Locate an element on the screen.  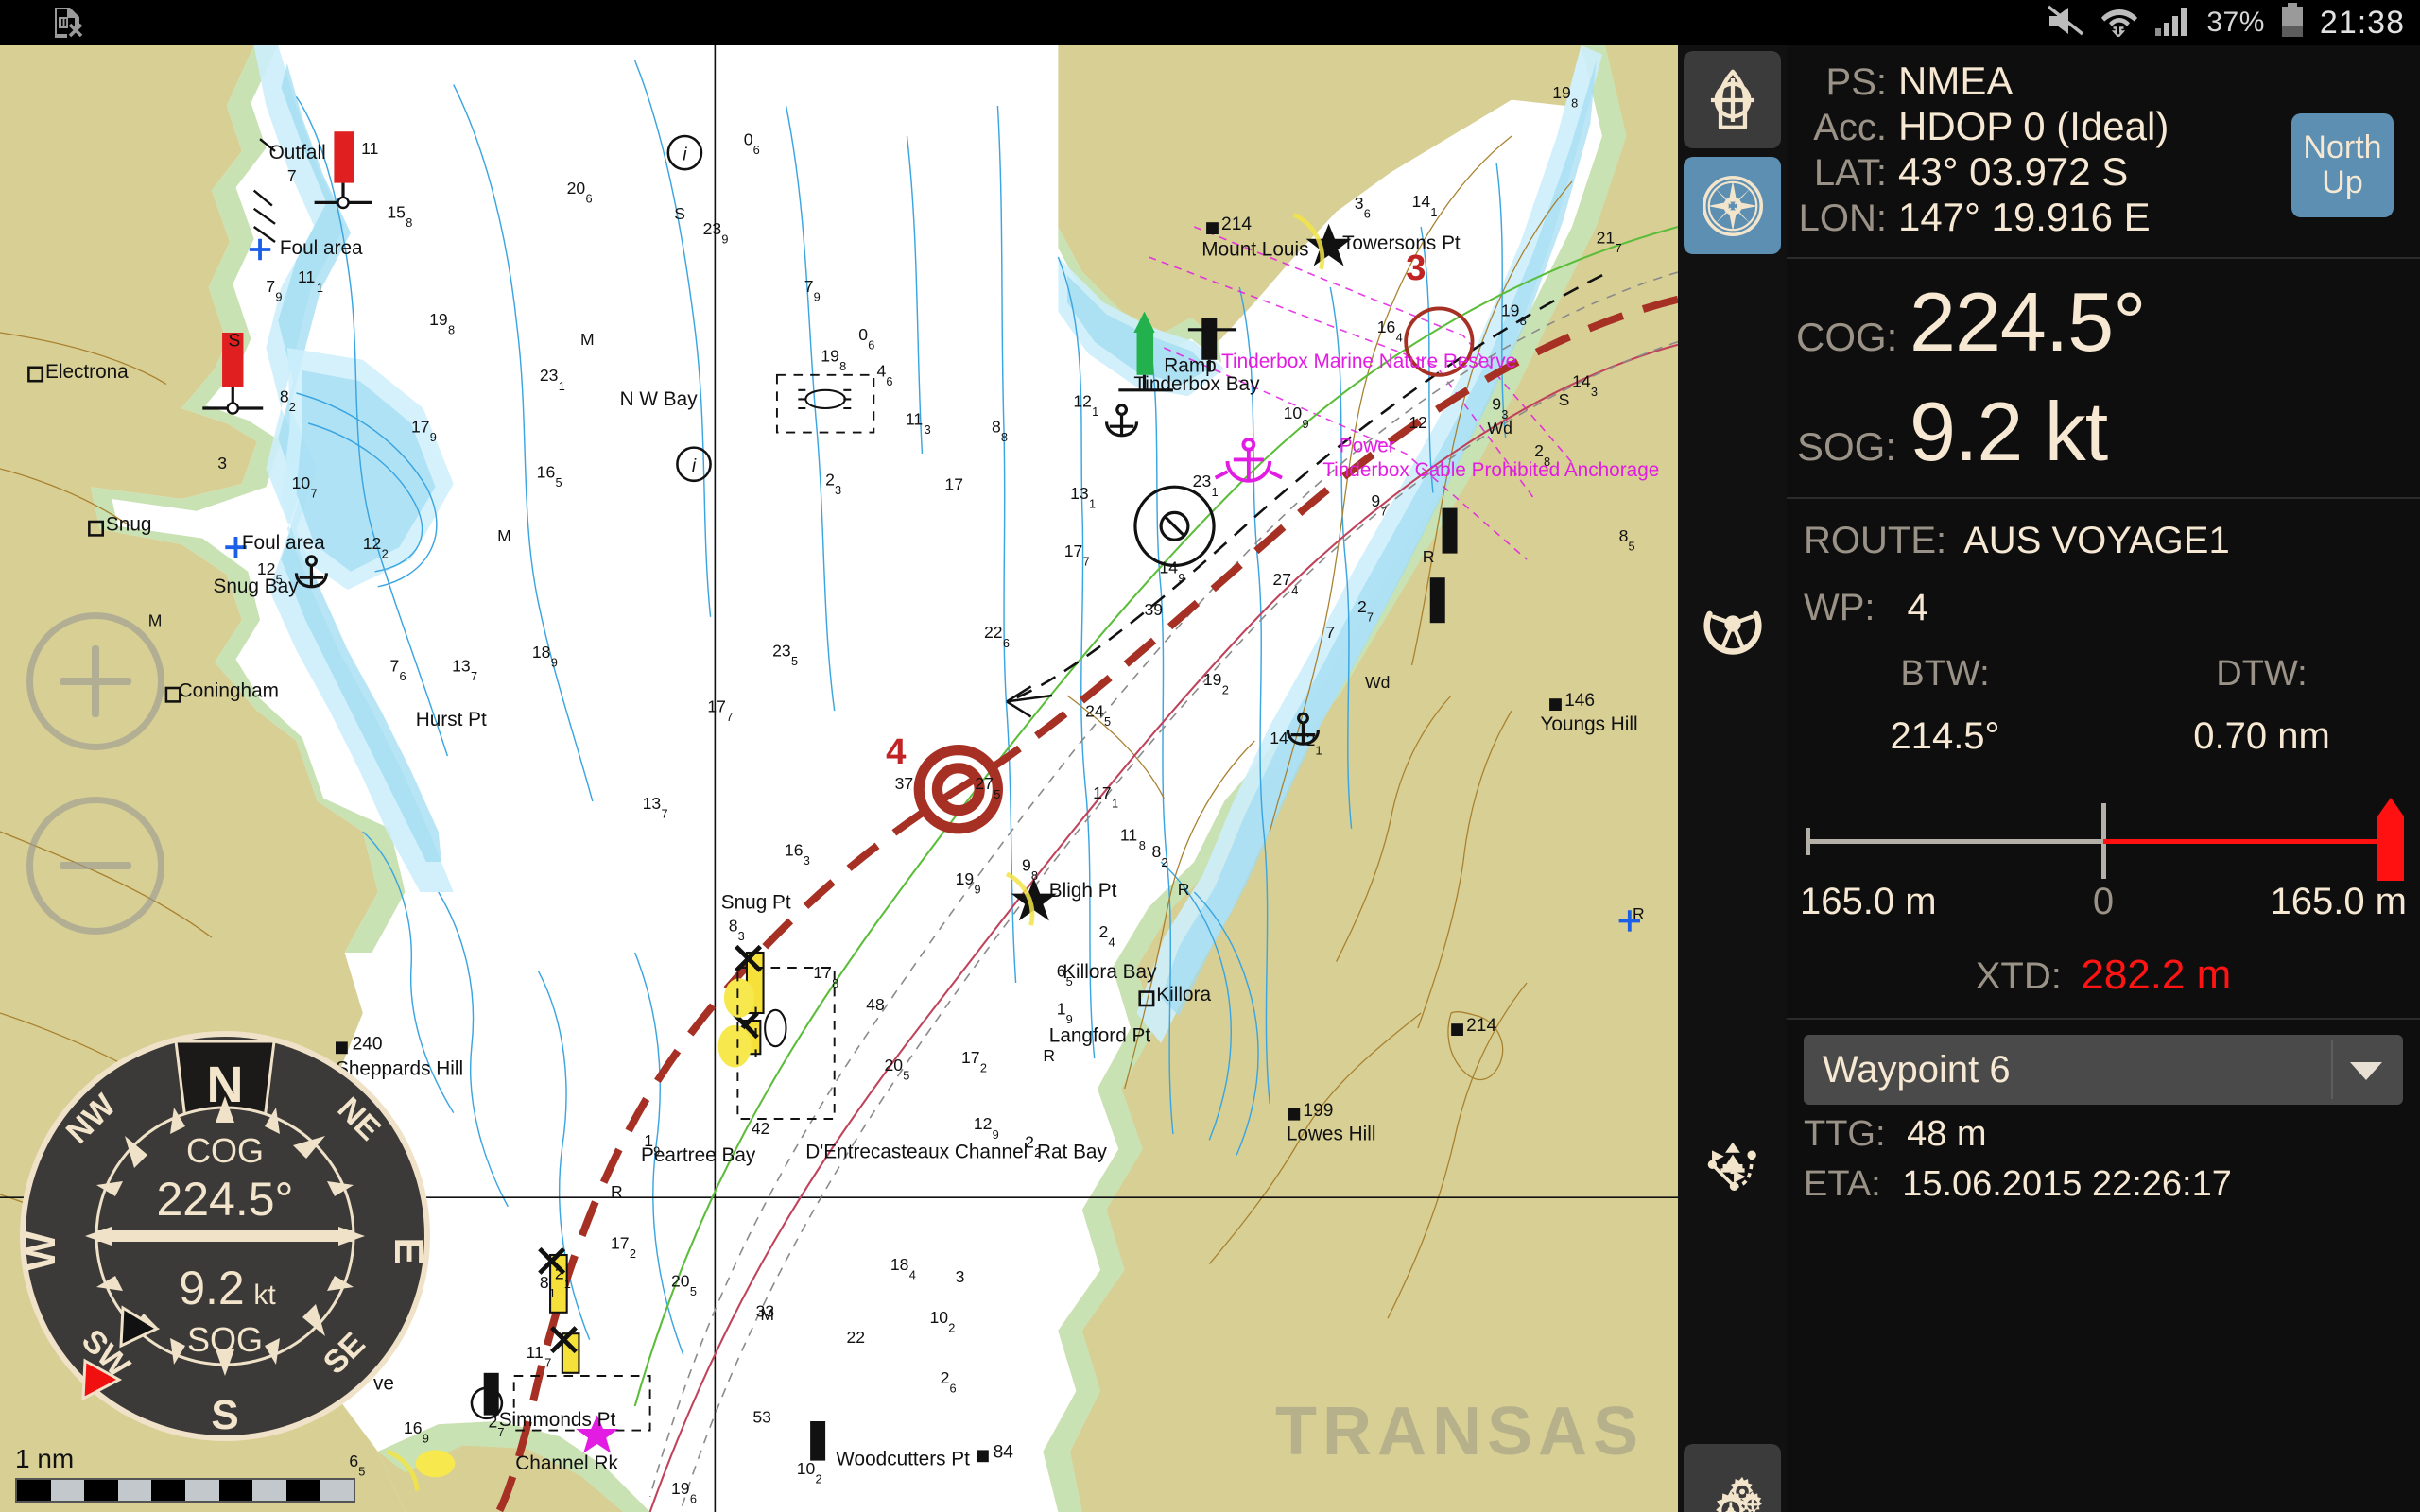
svg-text: 9 is located at coordinates (724, 239).